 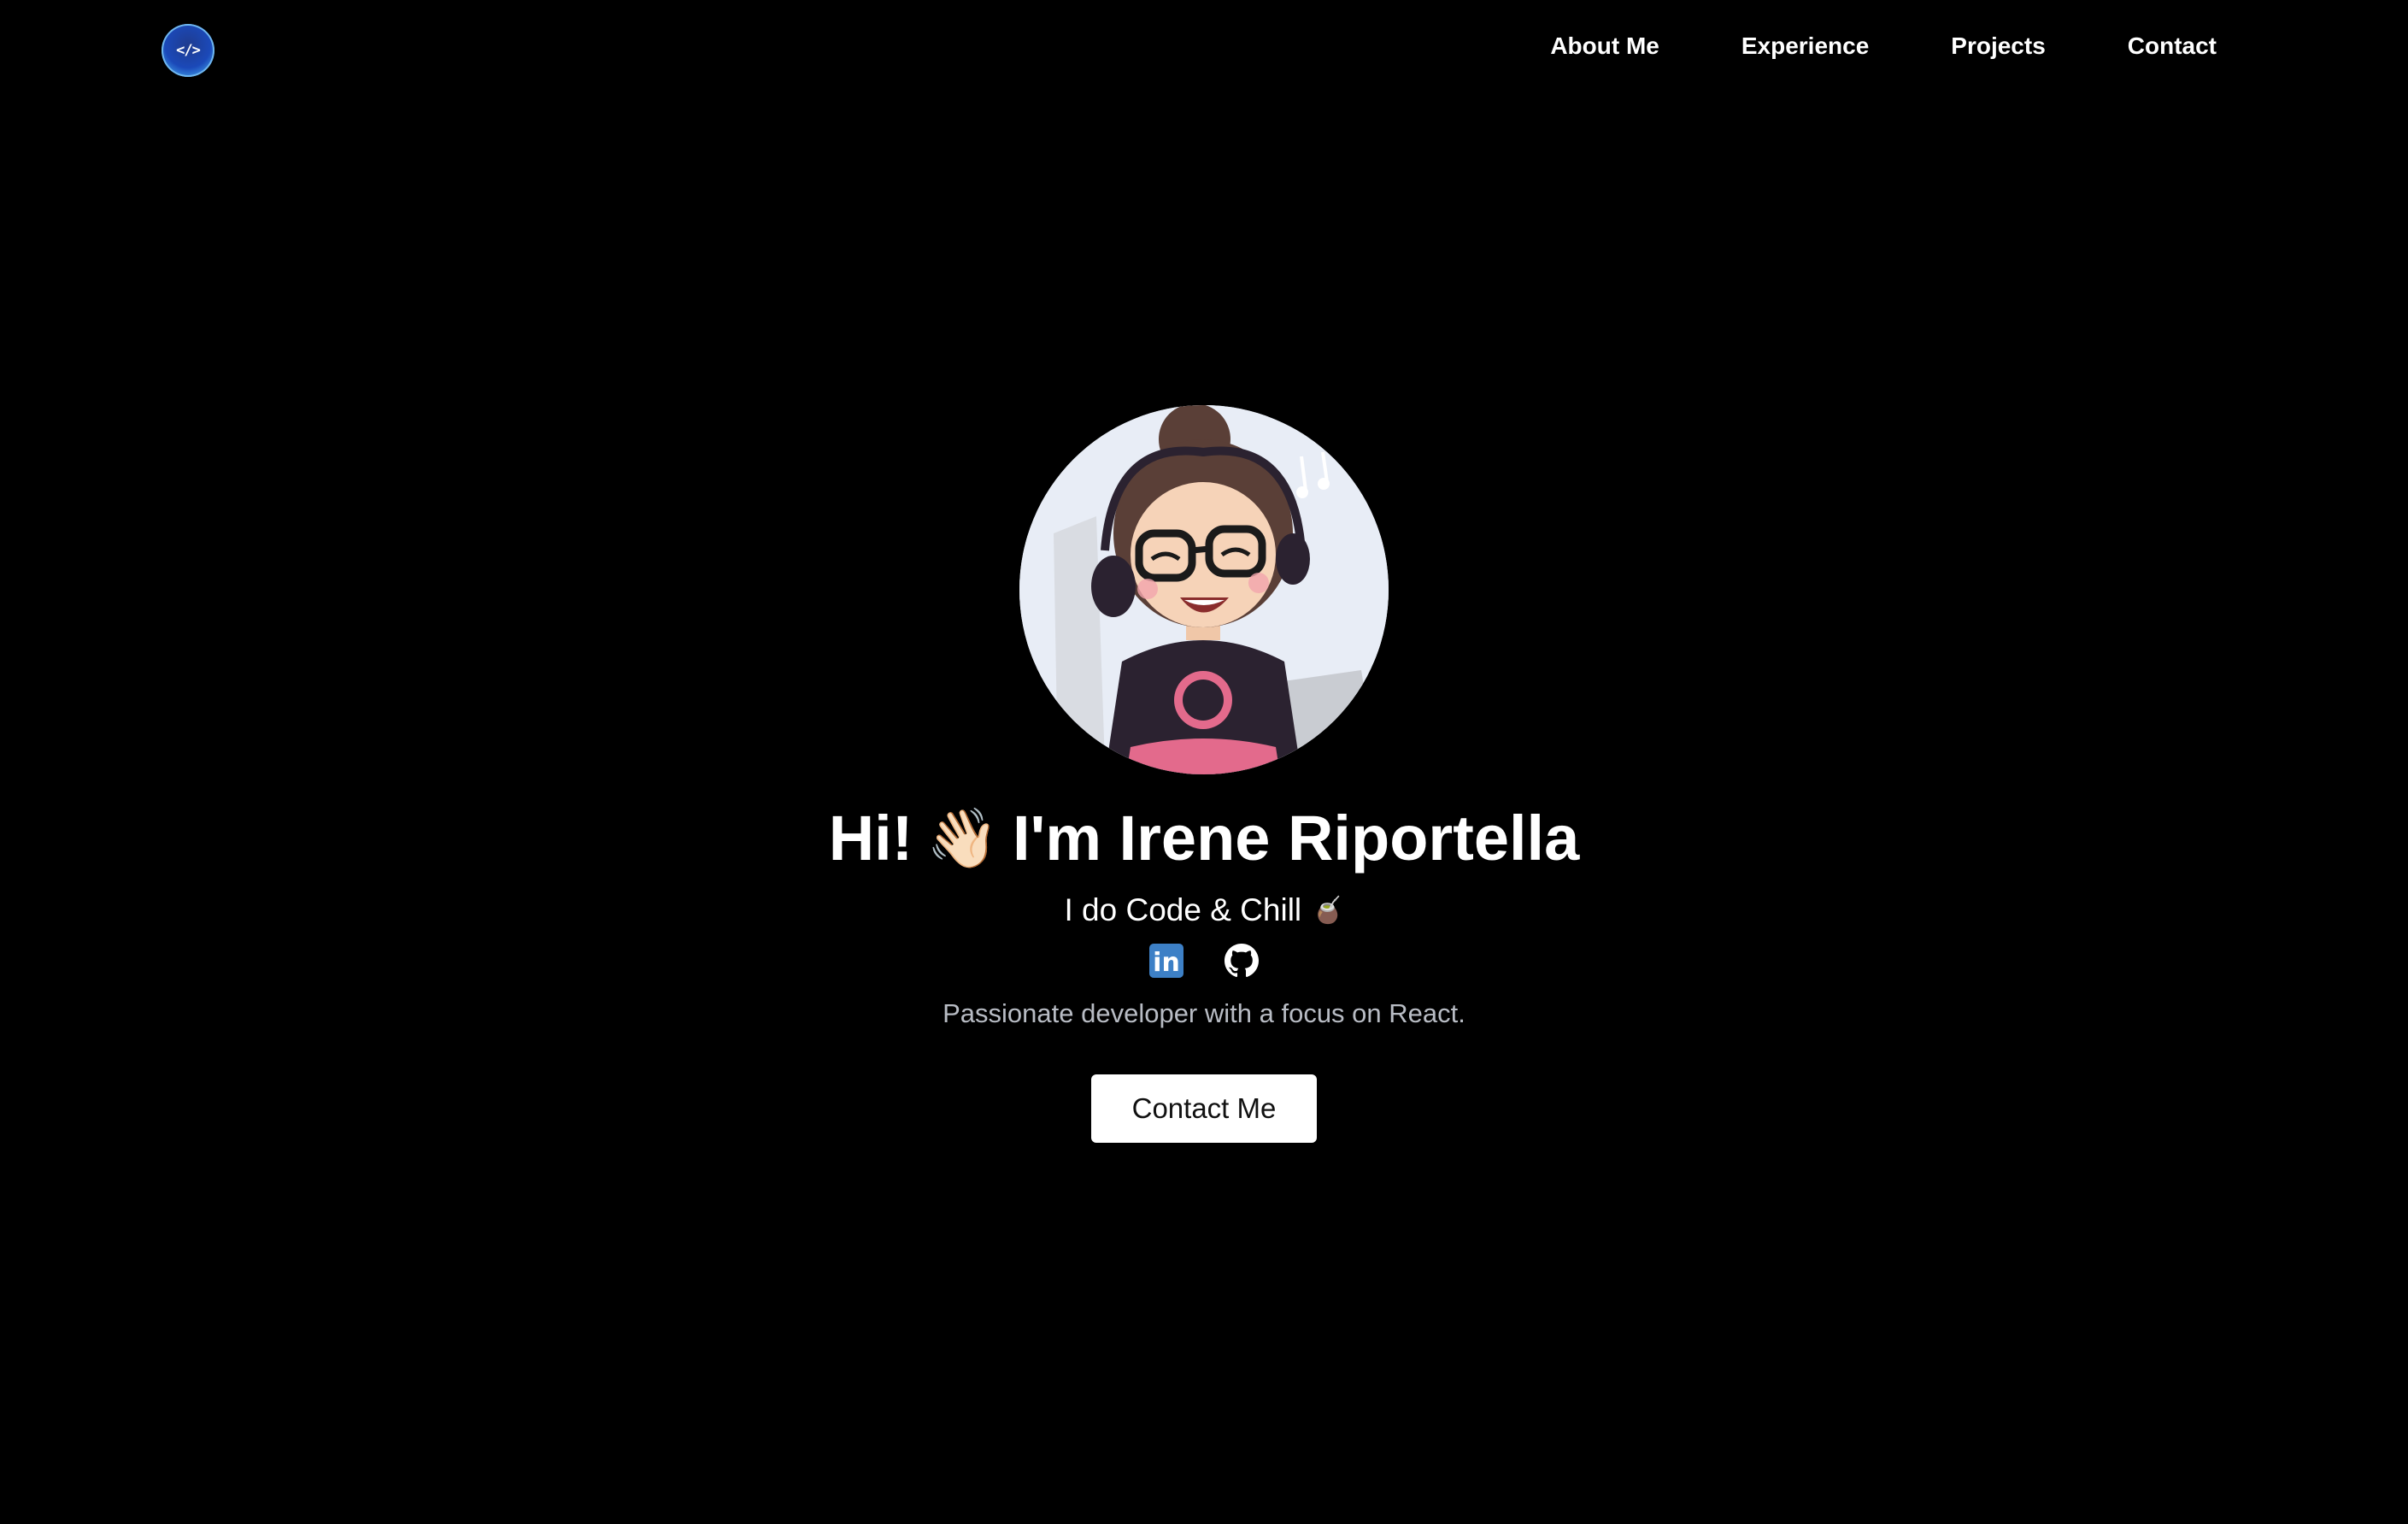 I want to click on nav-projects: Projects, so click(x=1998, y=46).